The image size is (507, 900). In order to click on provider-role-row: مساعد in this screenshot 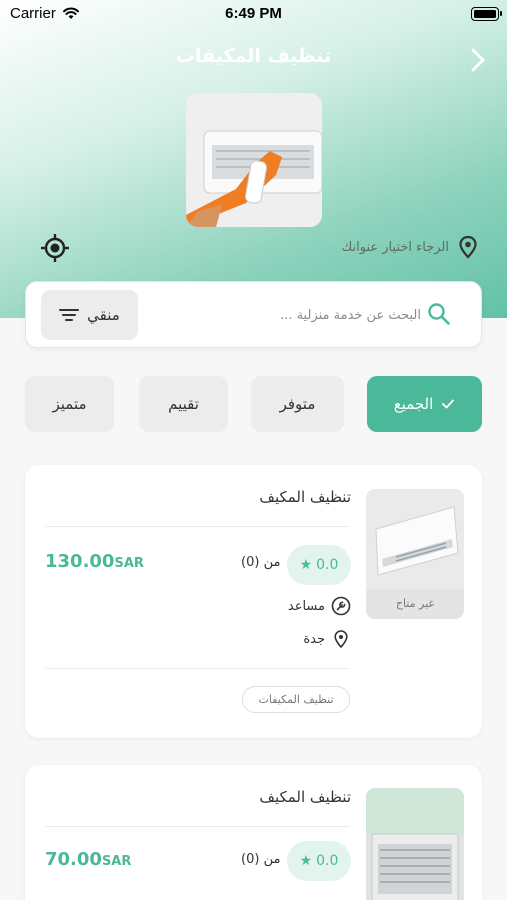, I will do `click(319, 606)`.